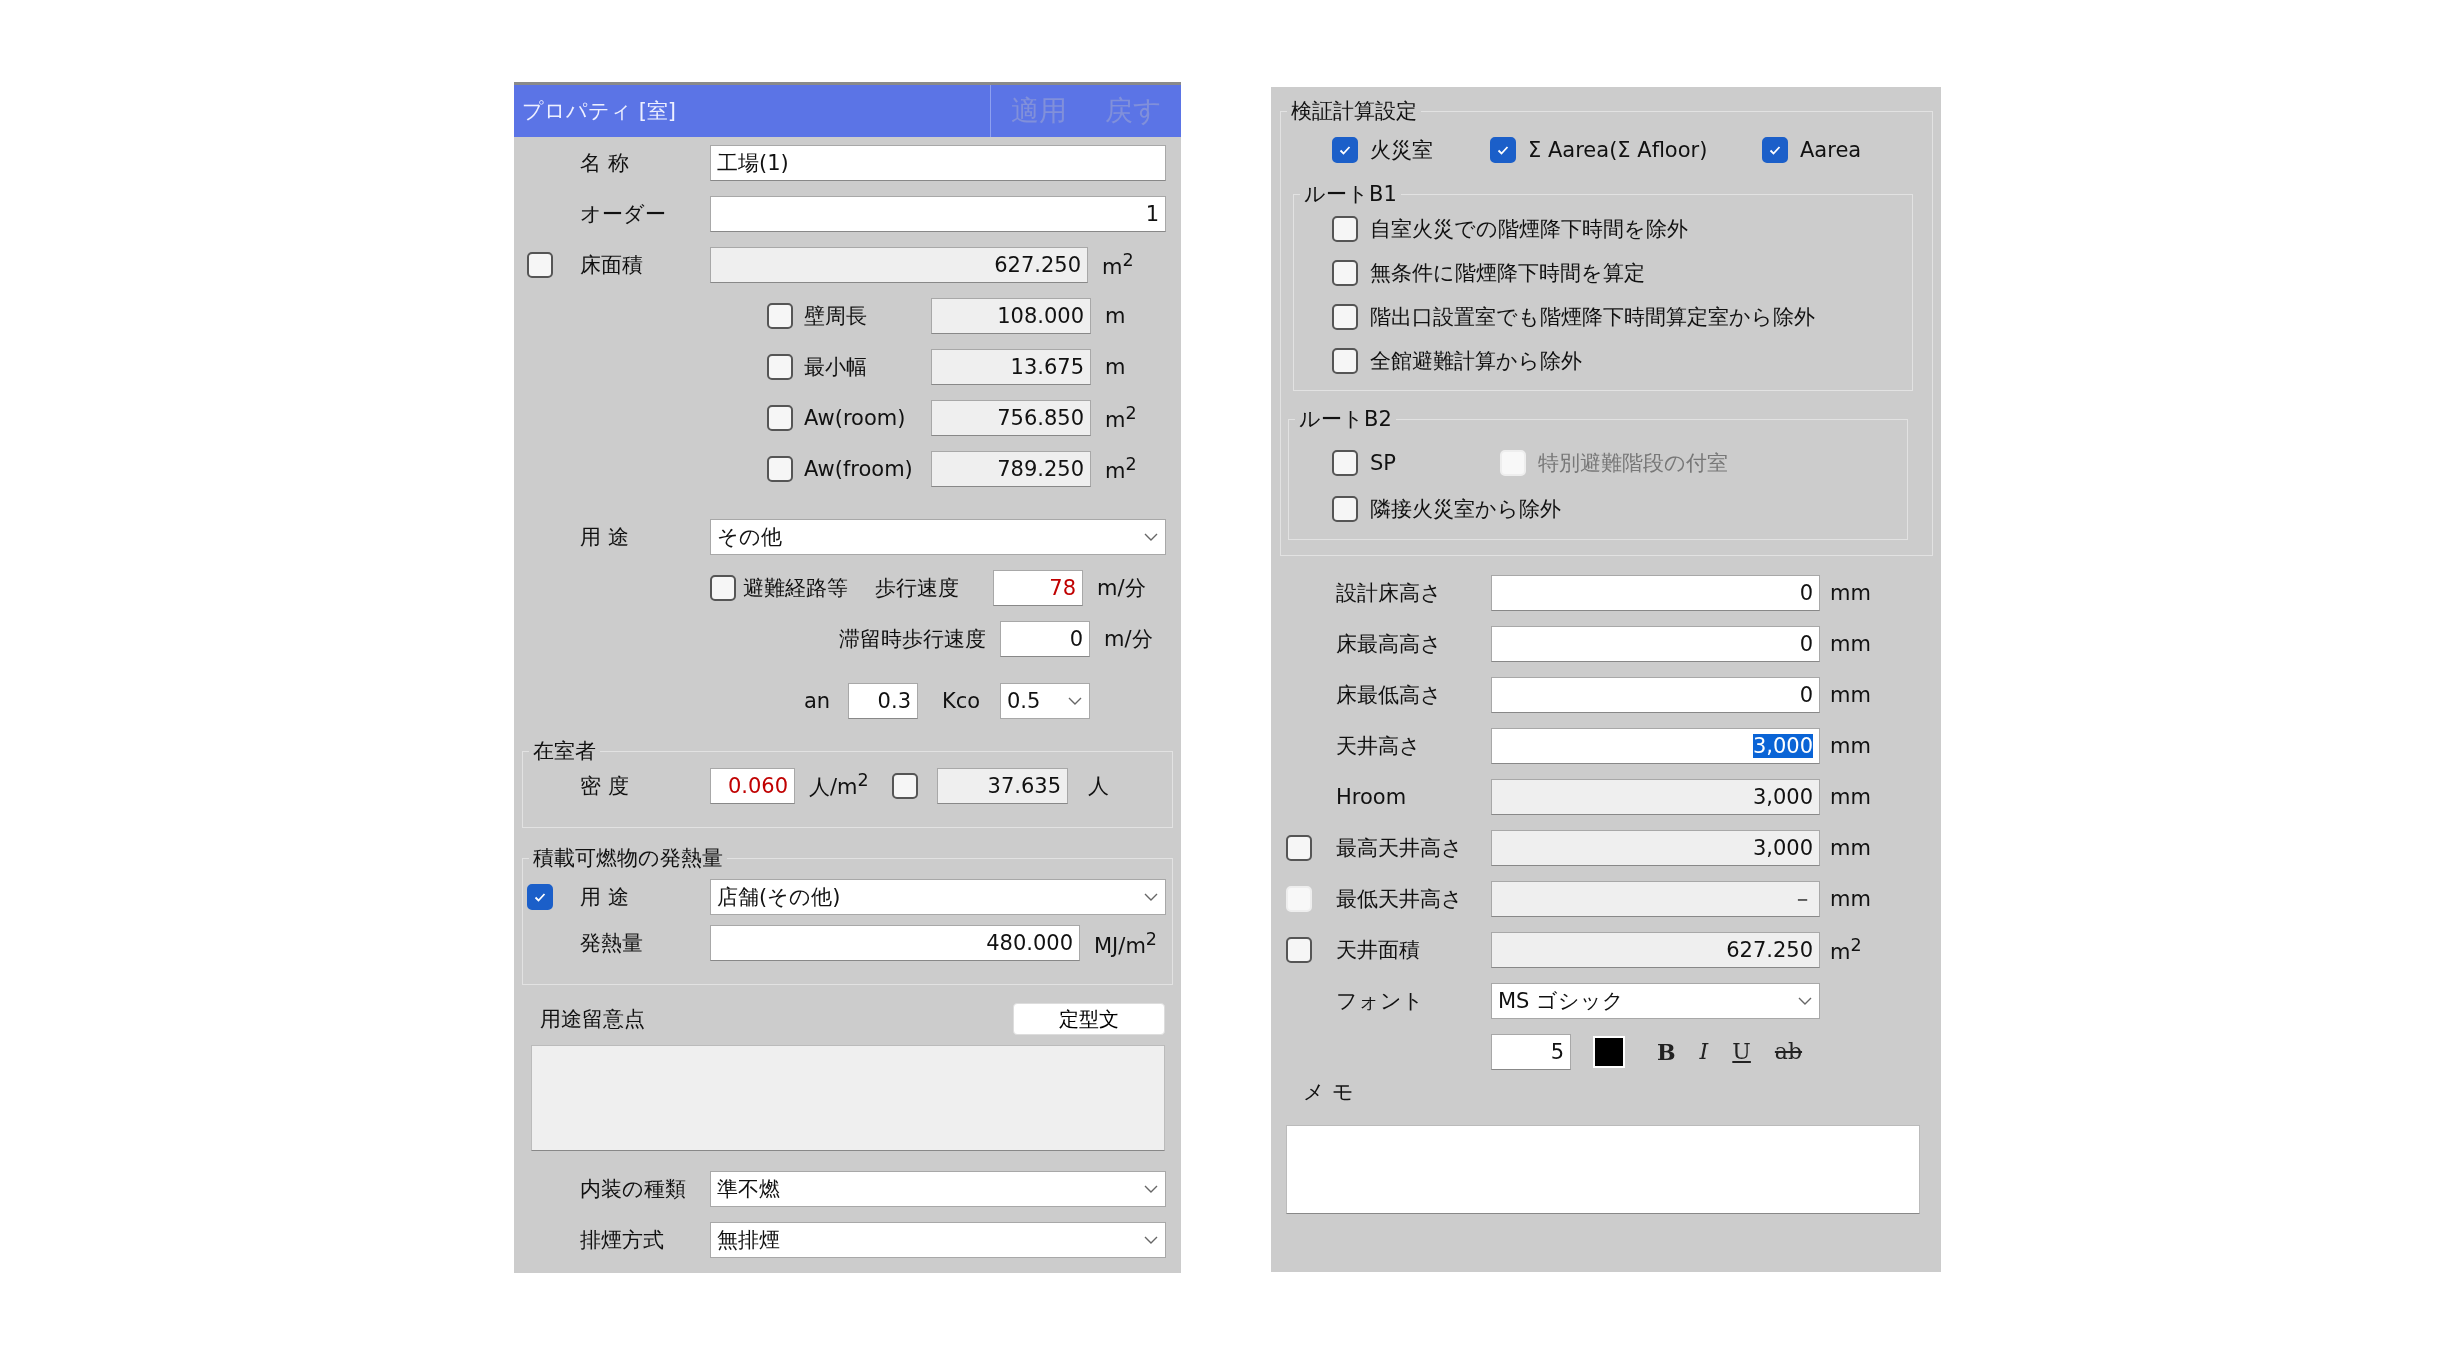  I want to click on field-label: 最高天井高さ, so click(1400, 848).